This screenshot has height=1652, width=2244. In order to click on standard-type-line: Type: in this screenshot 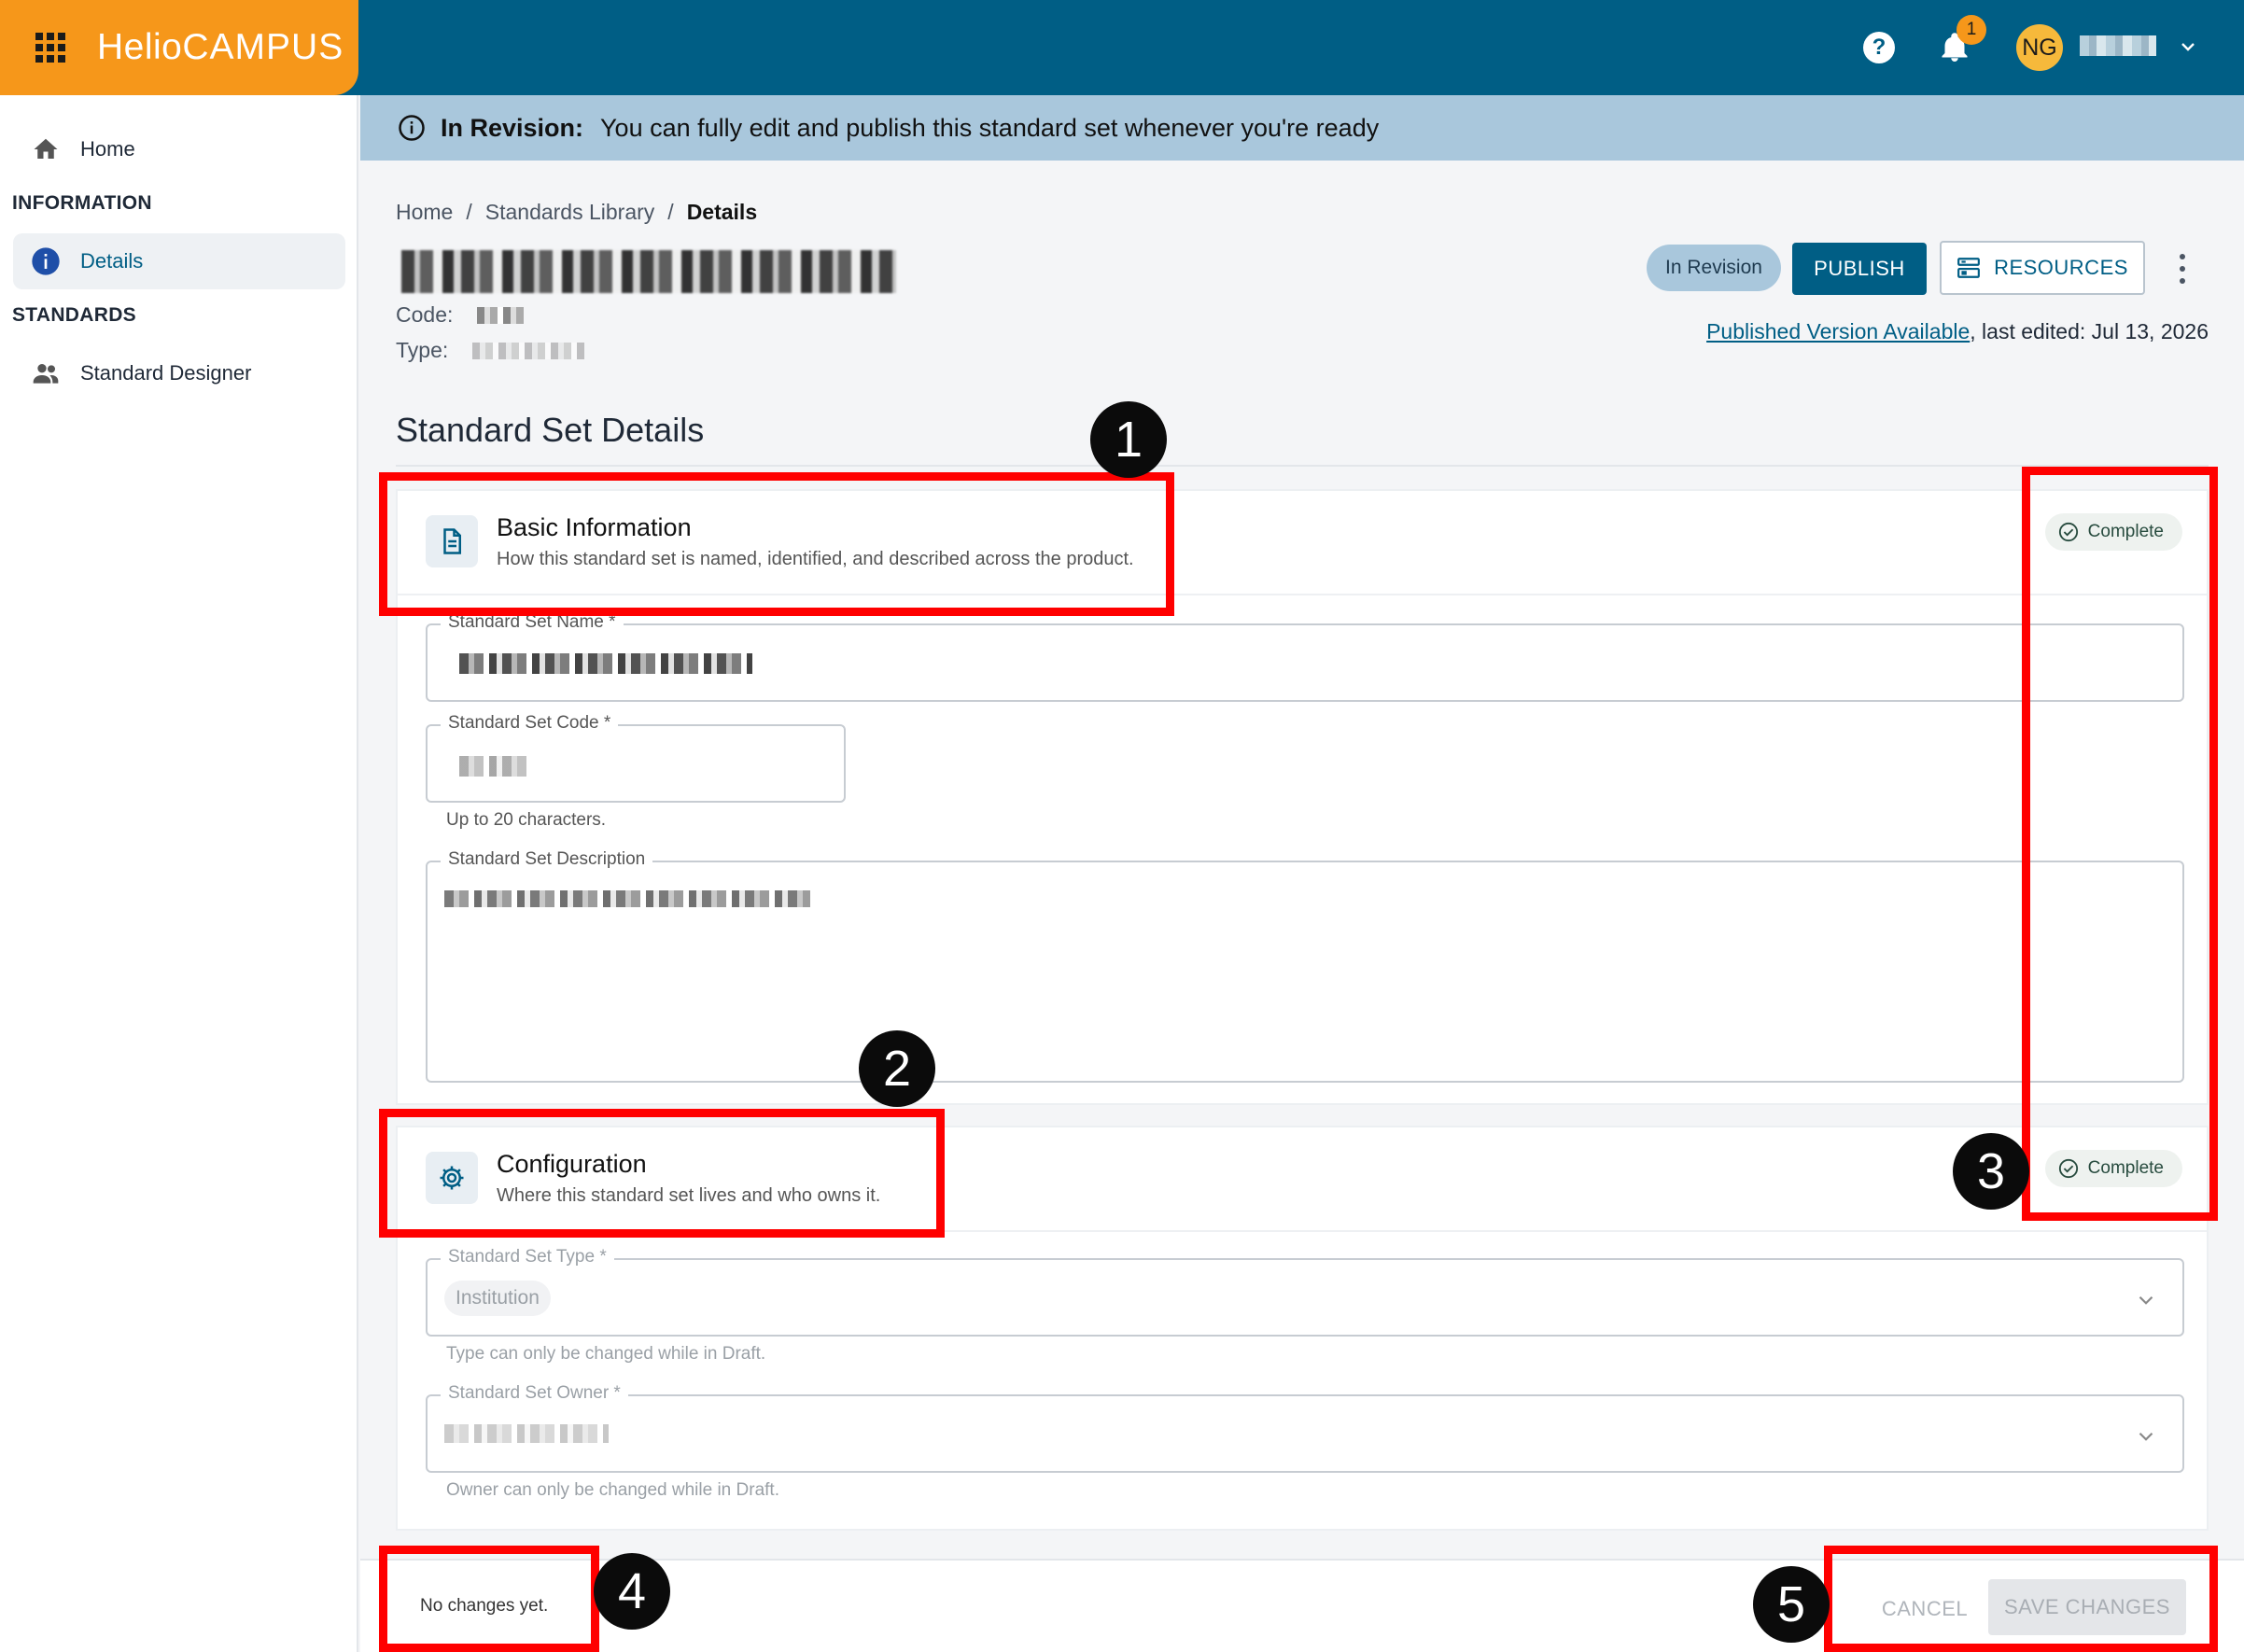, I will do `click(490, 350)`.